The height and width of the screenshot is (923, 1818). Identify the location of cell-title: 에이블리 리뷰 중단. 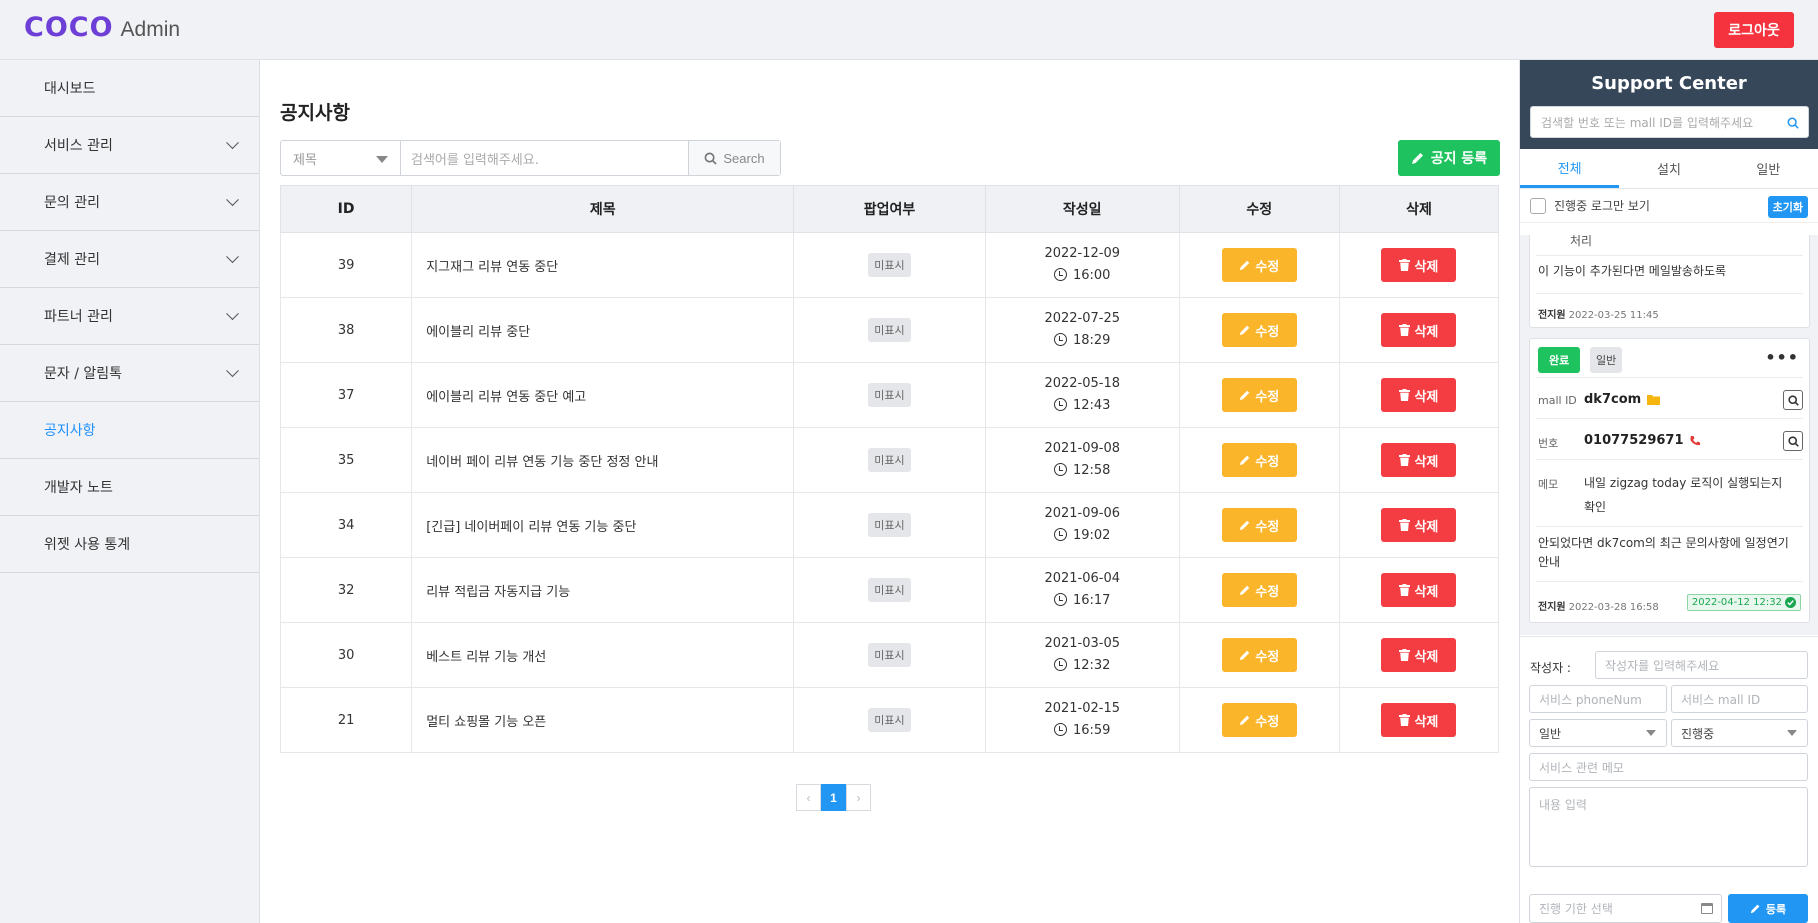
(603, 330).